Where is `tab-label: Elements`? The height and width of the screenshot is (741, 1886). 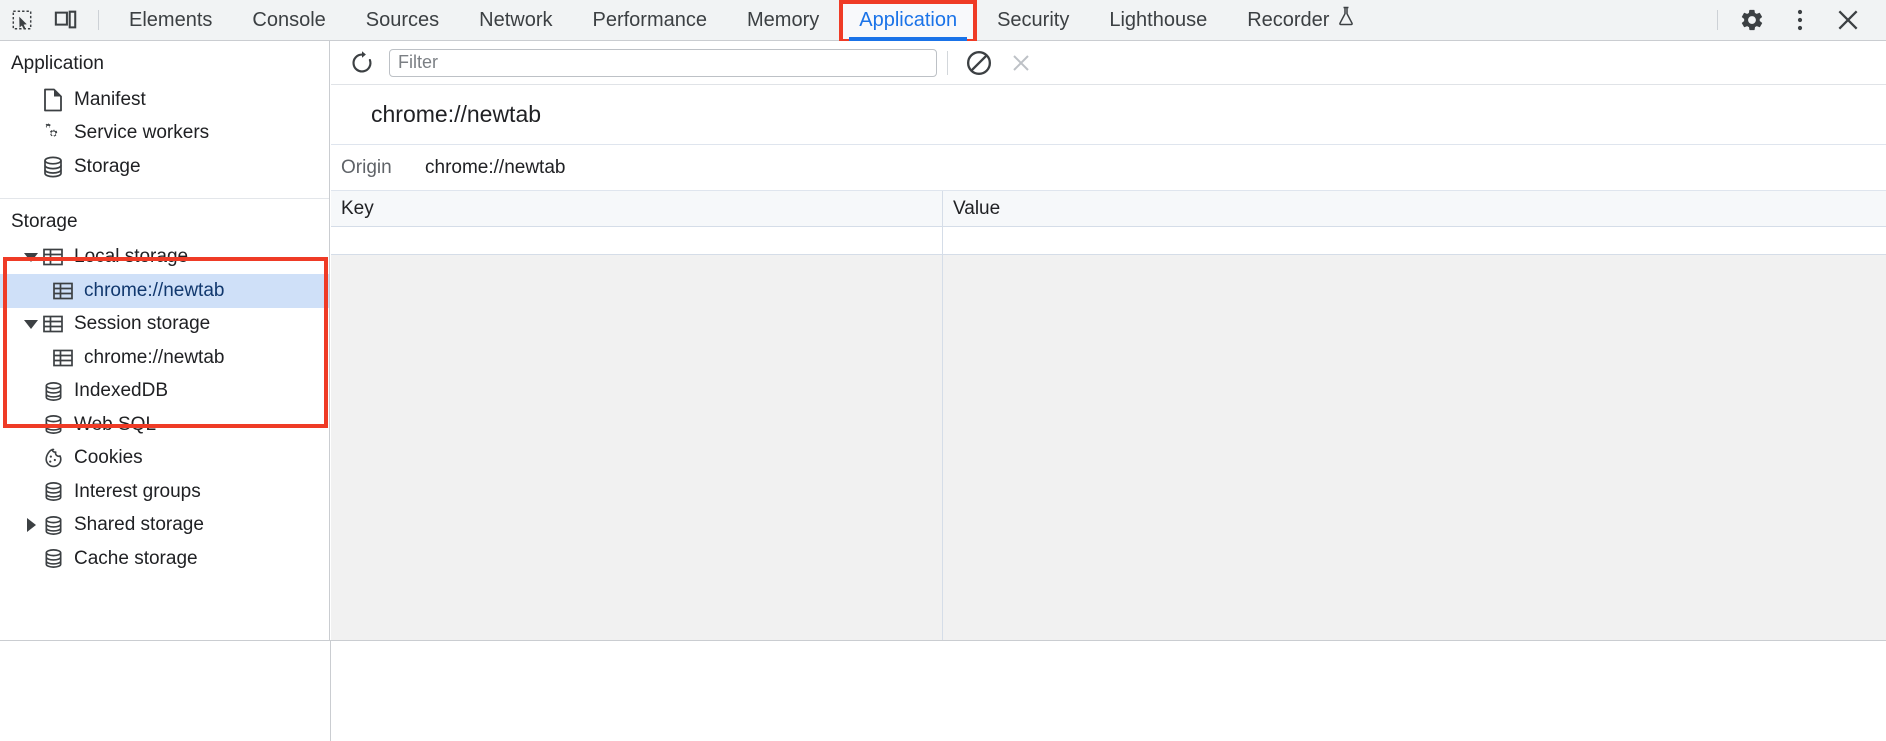
tab-label: Elements is located at coordinates (171, 19).